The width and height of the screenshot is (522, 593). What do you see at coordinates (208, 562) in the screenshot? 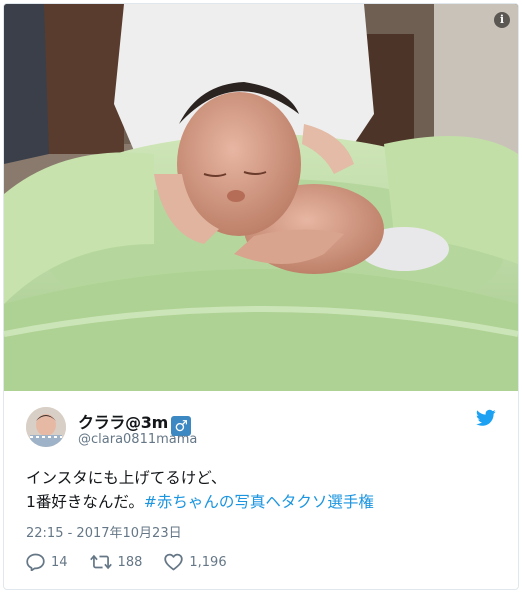
I see `like-count: 1,196` at bounding box center [208, 562].